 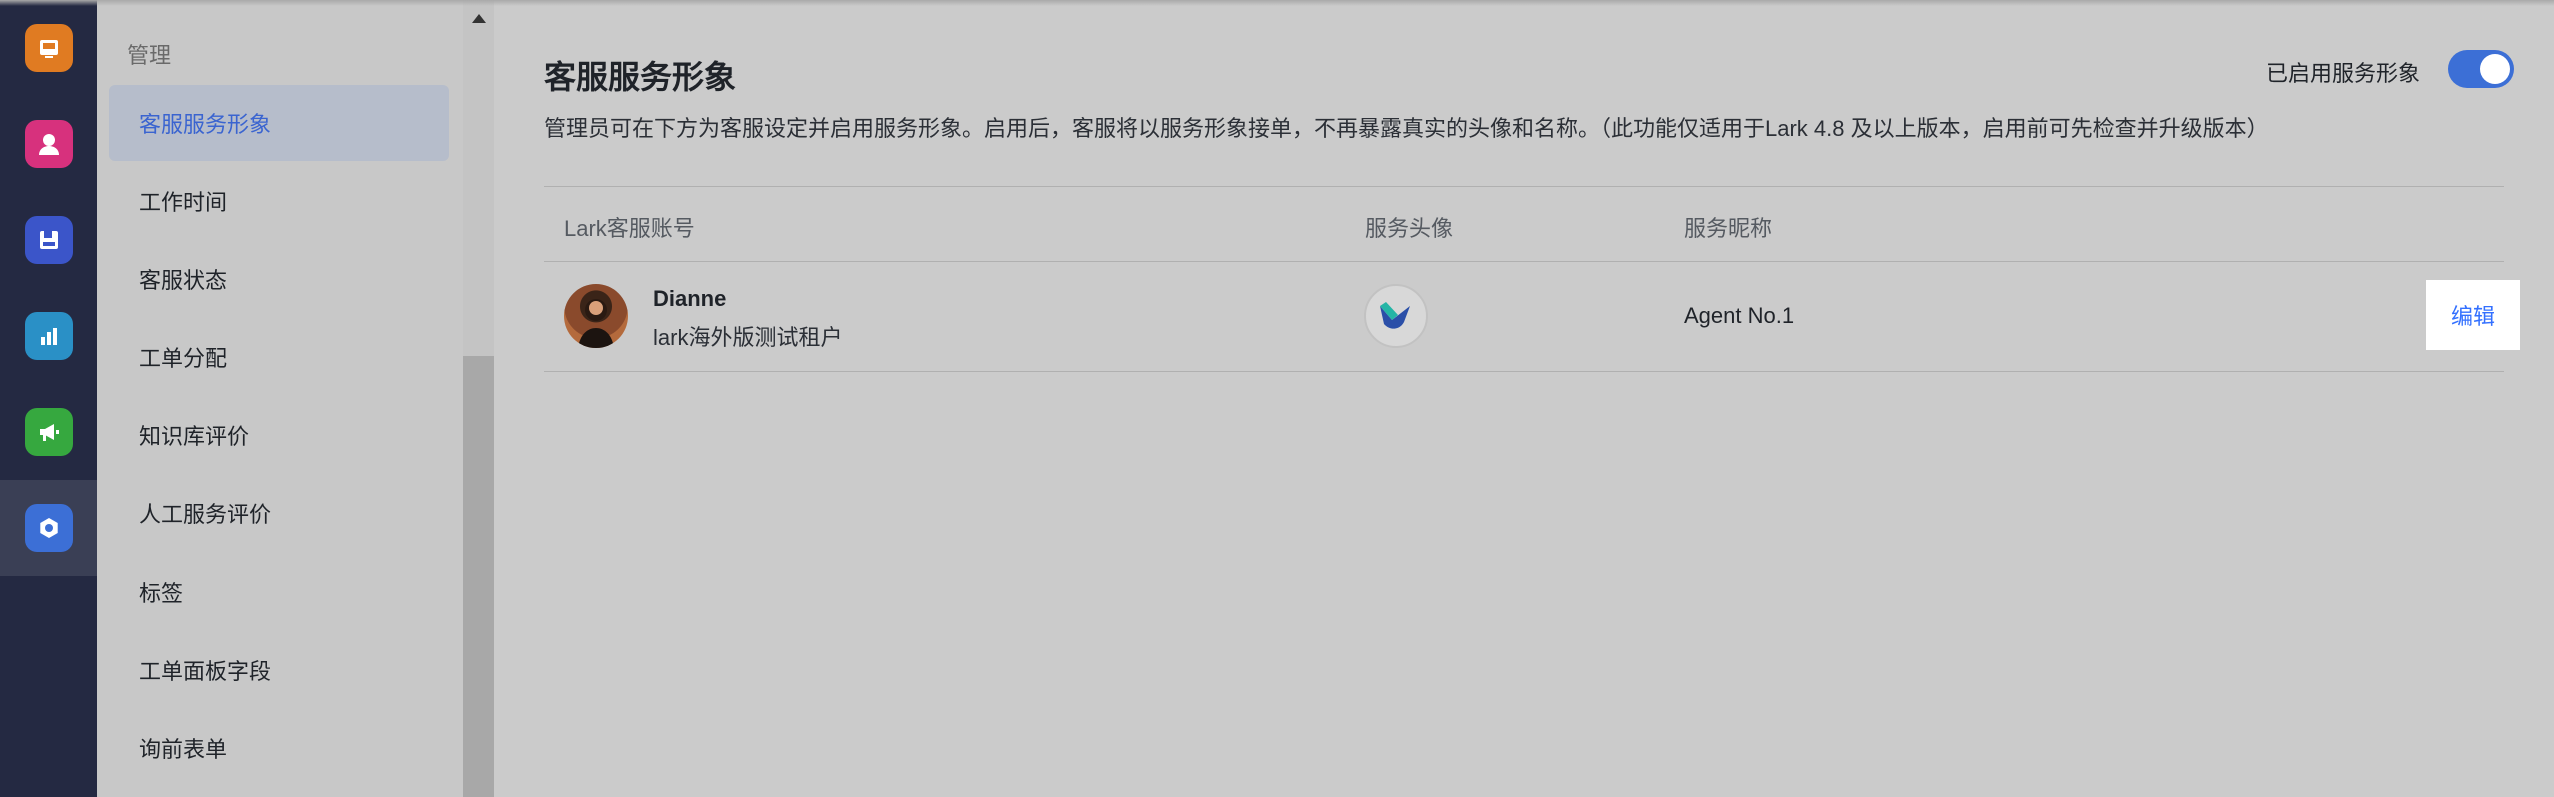 I want to click on user-icon, so click(x=48, y=144).